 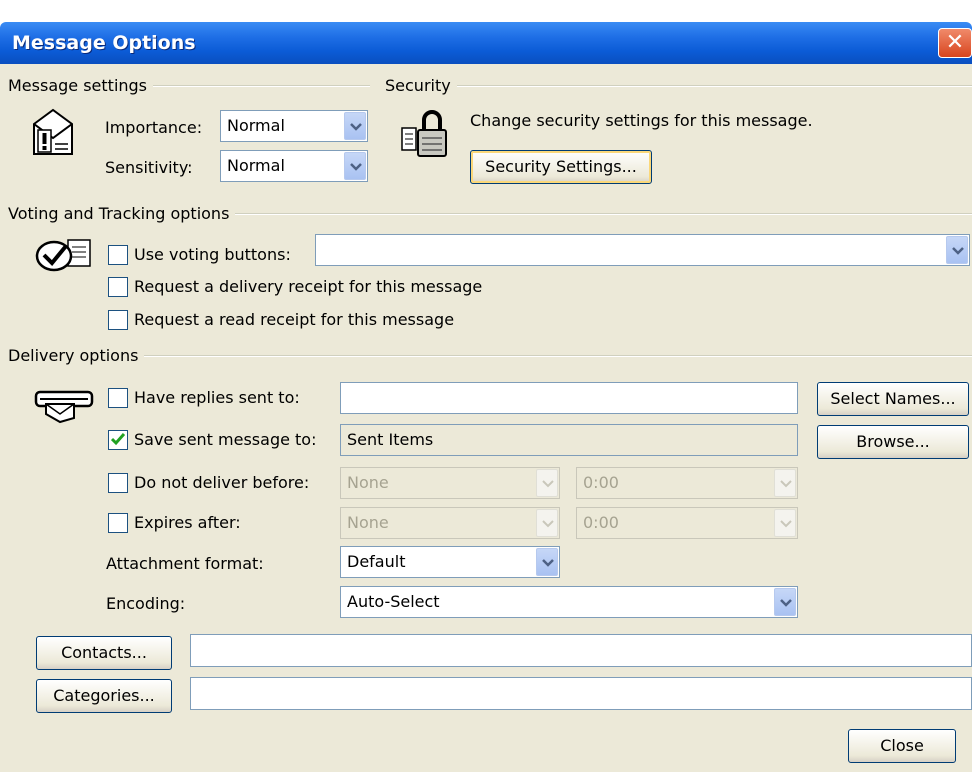 What do you see at coordinates (122, 214) in the screenshot?
I see `voting-title: Voting and Tracking options` at bounding box center [122, 214].